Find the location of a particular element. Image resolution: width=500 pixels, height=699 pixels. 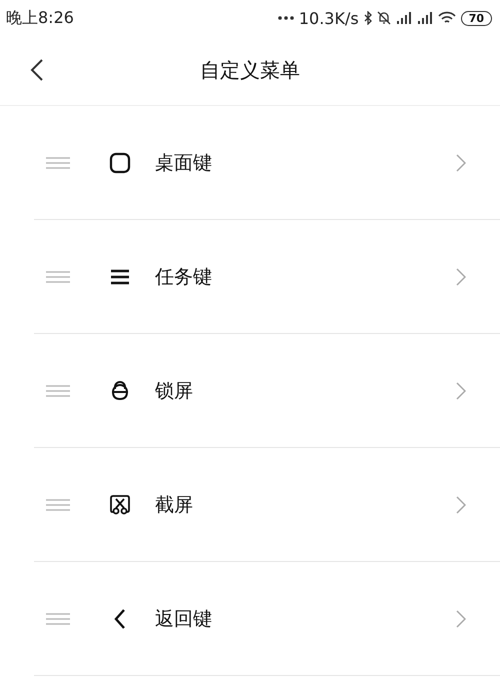

muted-bell-icon is located at coordinates (383, 18).